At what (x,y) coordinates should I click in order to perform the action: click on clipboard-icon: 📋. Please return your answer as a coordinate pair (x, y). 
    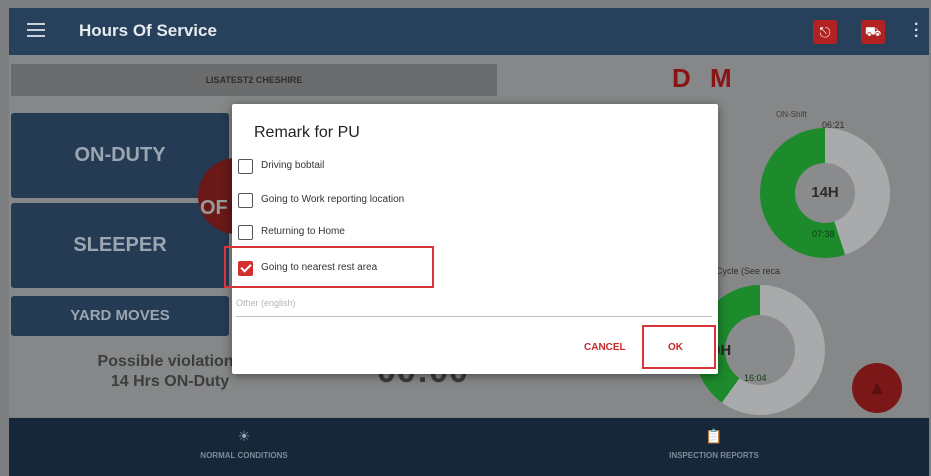
    Looking at the image, I should click on (714, 436).